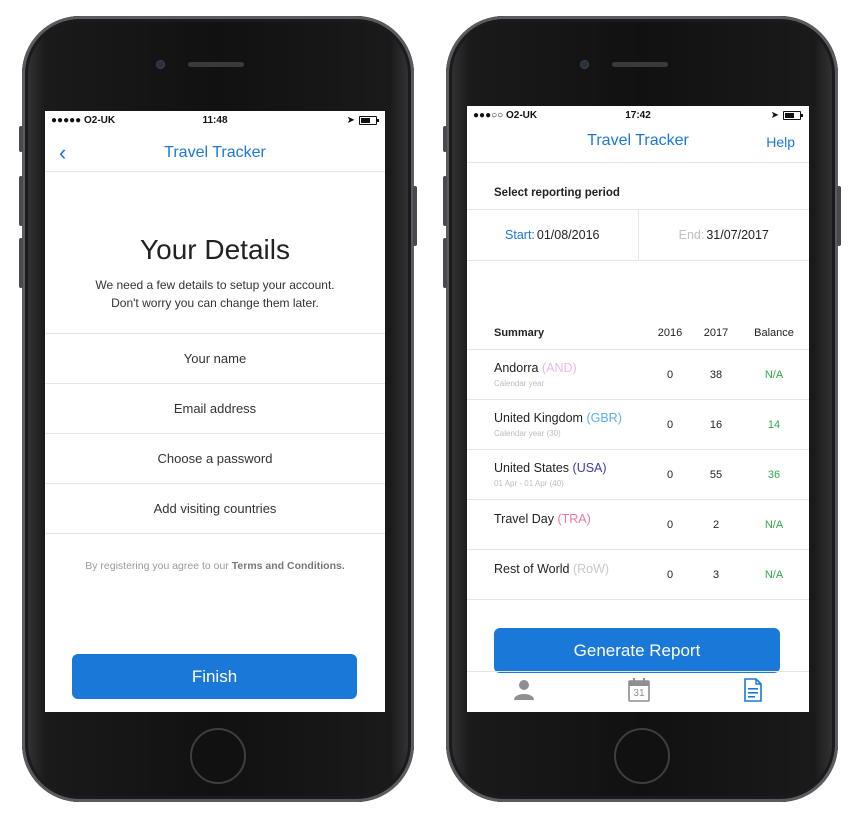 This screenshot has width=856, height=818. I want to click on status-bar: ●●●●● O2-UK 11:48 ➤, so click(215, 121).